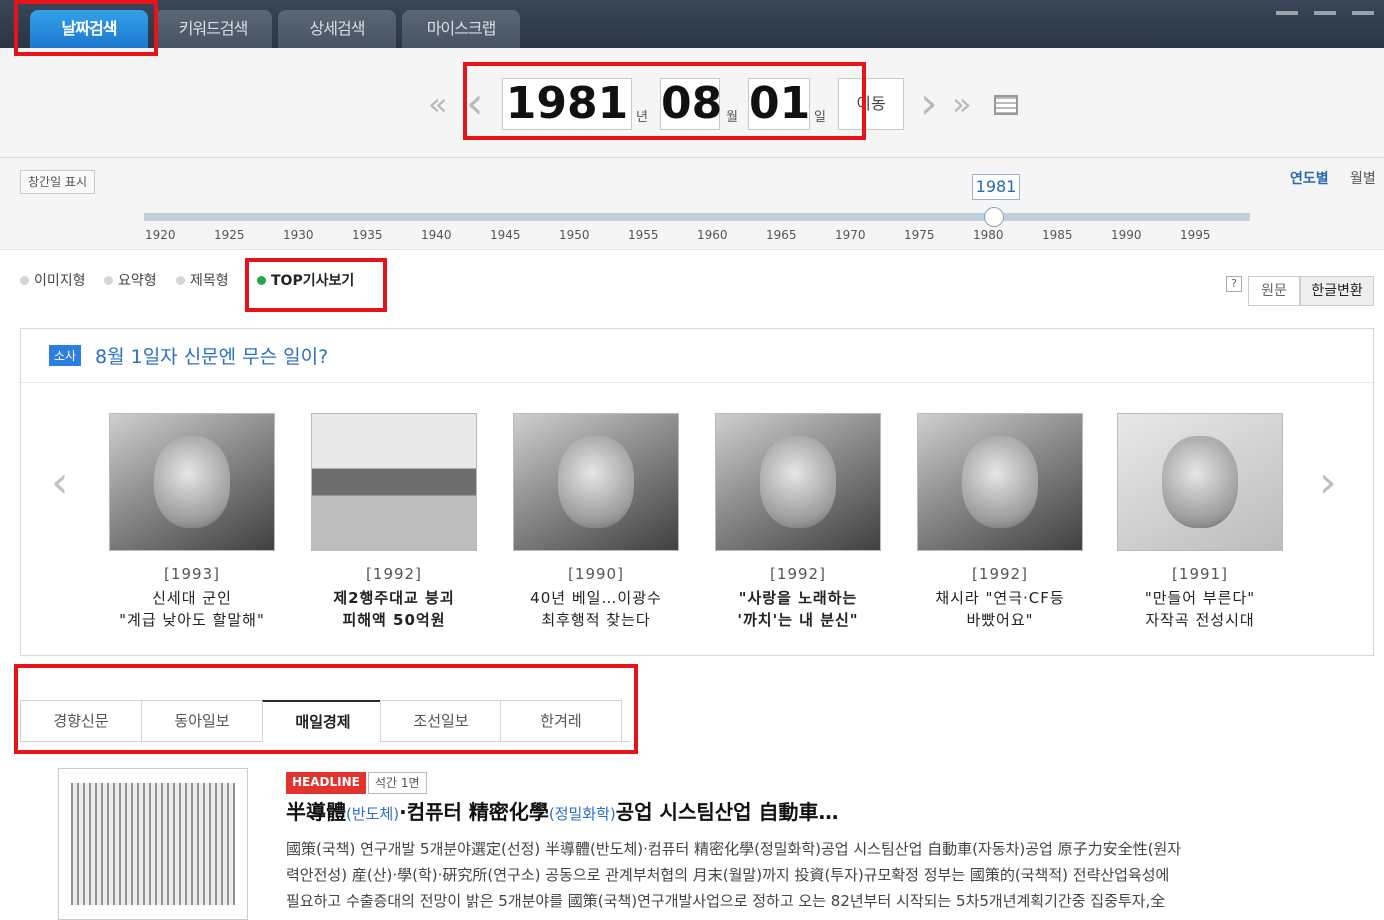 The height and width of the screenshot is (920, 1384). I want to click on next-day-icon: ›, so click(929, 104).